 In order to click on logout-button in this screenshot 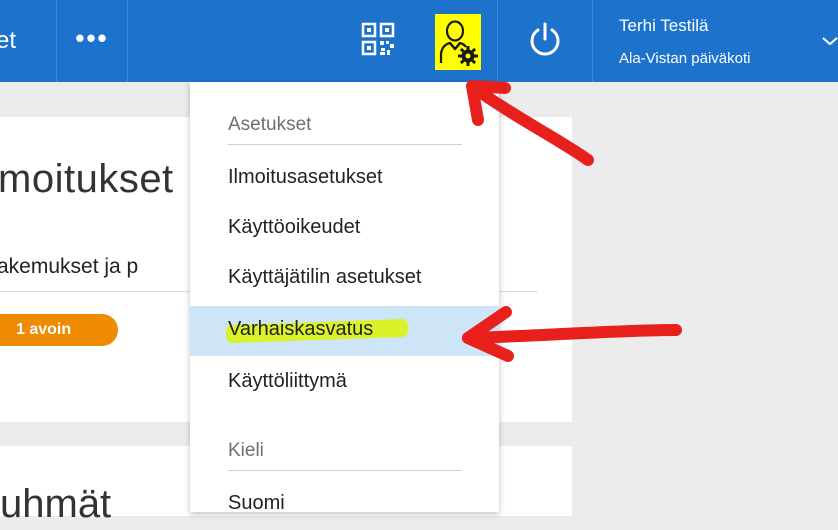, I will do `click(545, 41)`.